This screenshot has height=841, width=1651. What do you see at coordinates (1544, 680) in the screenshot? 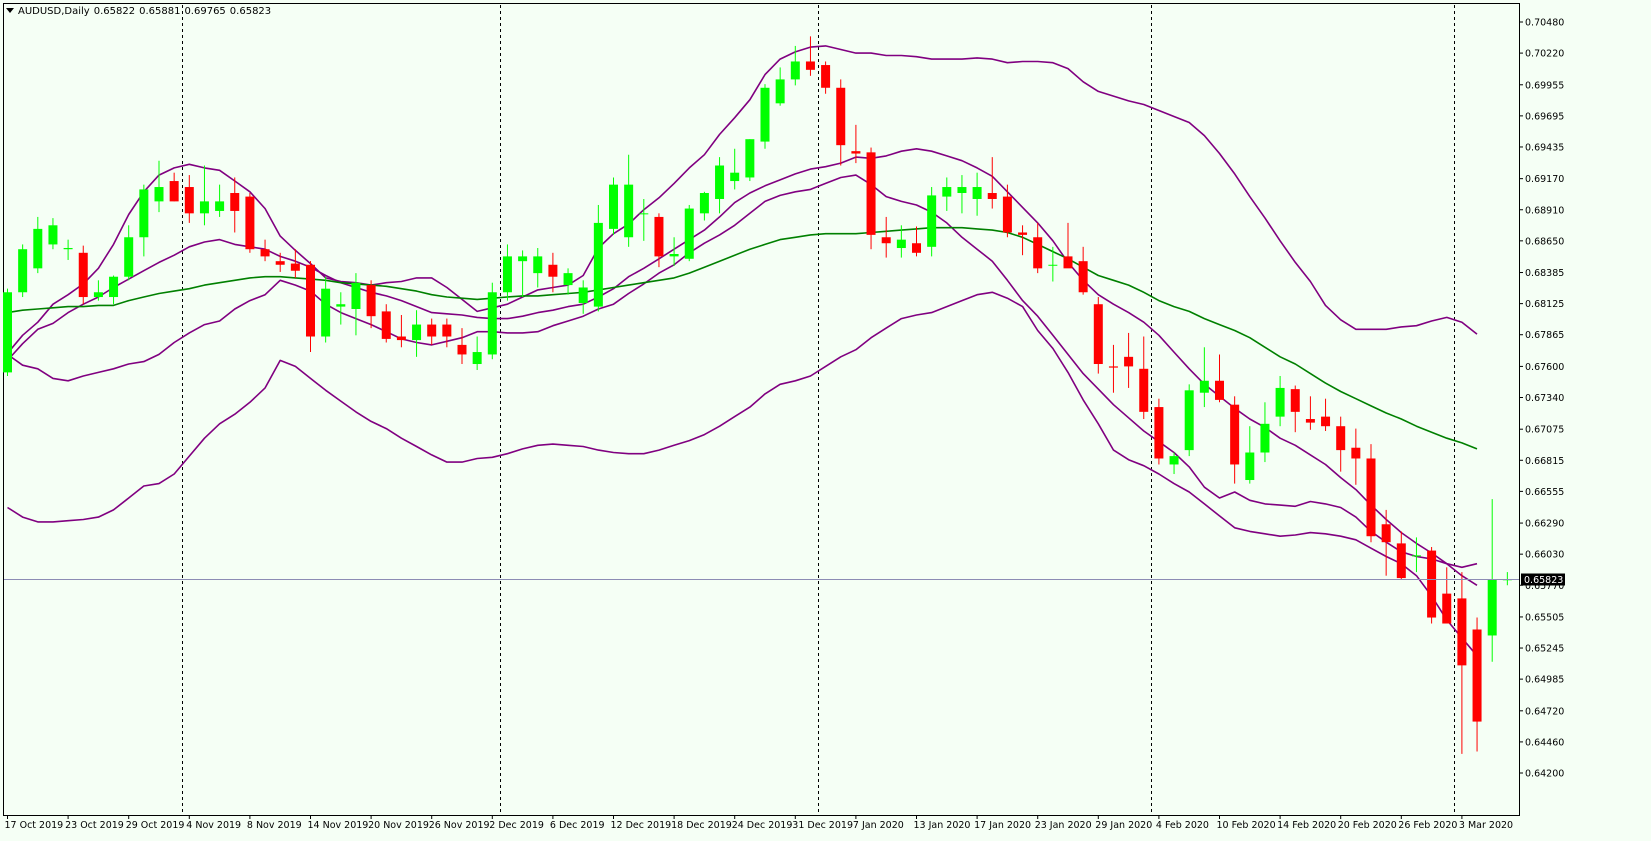
I see `y-tick-label: 0.64985` at bounding box center [1544, 680].